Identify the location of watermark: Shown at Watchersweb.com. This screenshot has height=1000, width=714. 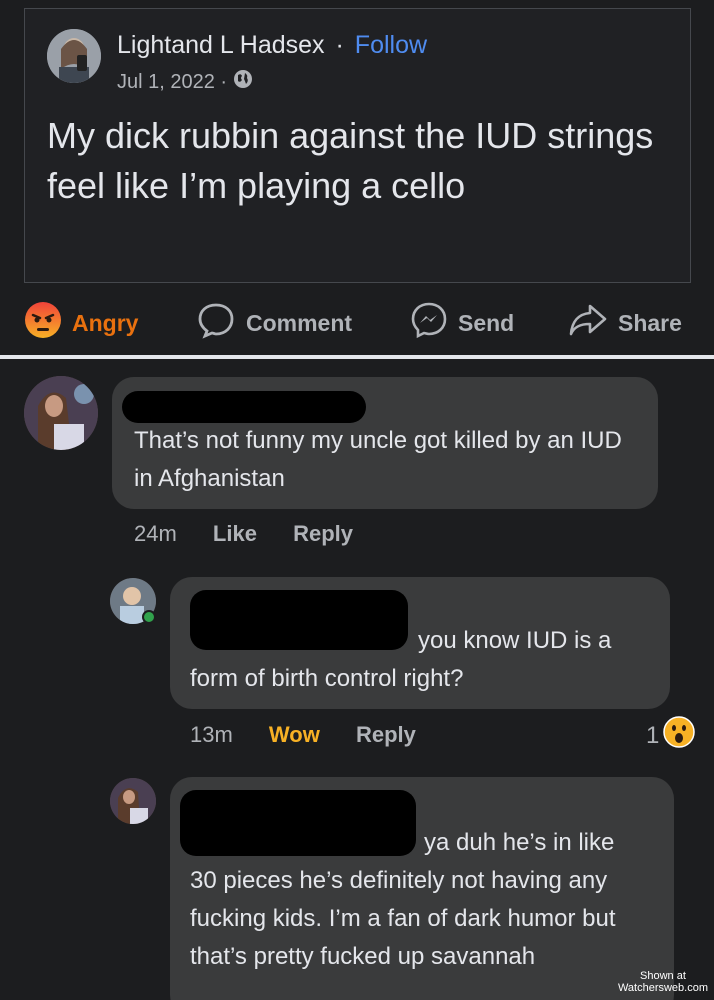
(663, 982).